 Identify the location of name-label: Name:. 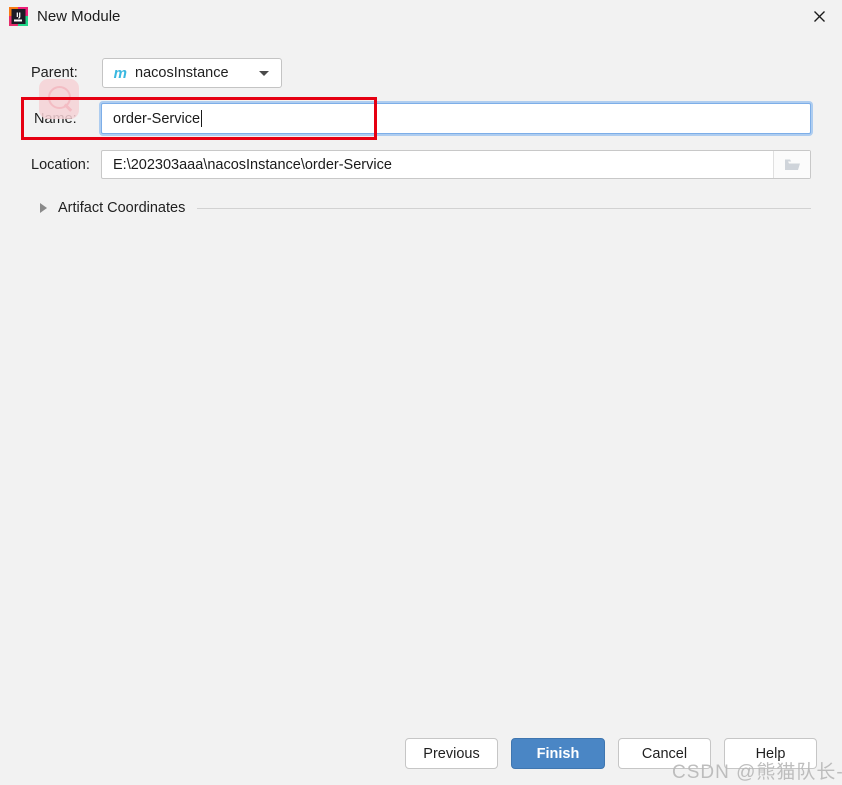
(55, 119).